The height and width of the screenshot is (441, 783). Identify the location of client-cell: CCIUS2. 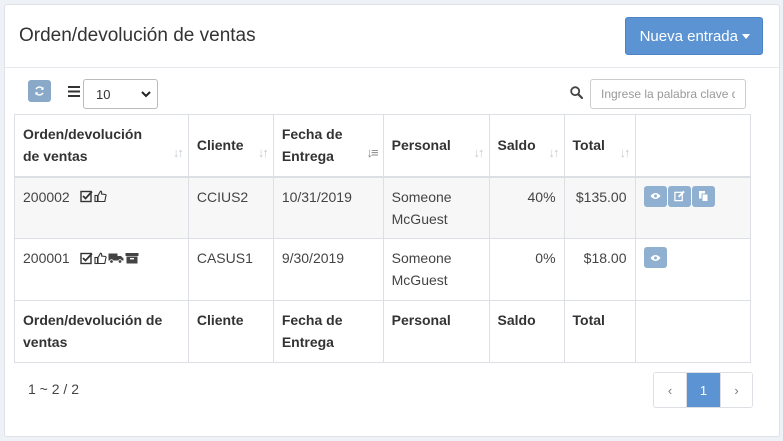
(230, 207).